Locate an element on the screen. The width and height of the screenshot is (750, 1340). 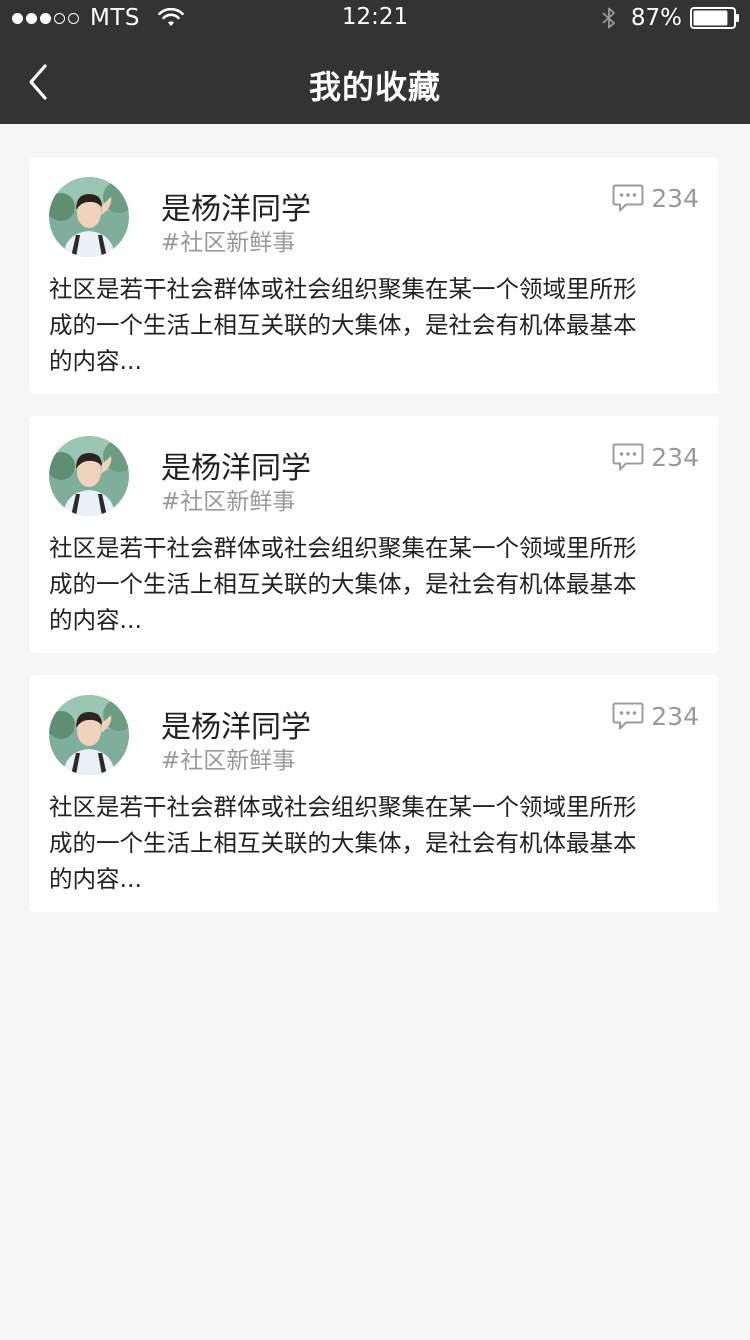
battery-percent: 87% is located at coordinates (656, 18).